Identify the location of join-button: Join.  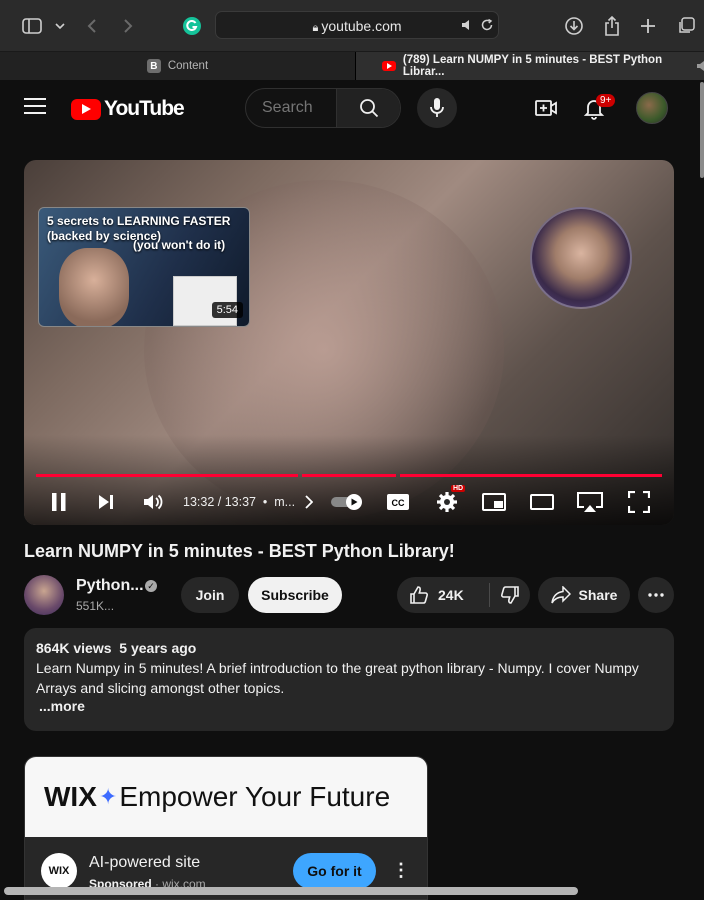
(210, 595).